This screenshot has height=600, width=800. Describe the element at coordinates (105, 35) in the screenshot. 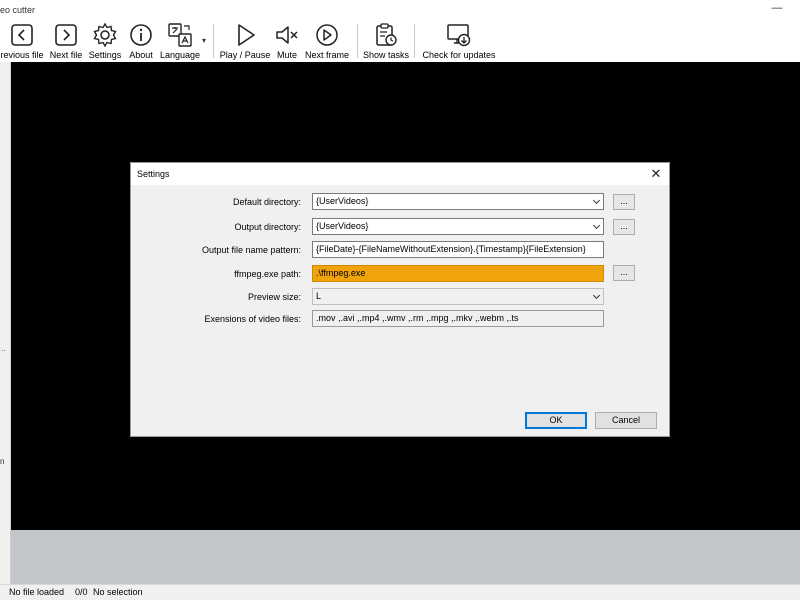

I see `gear-icon` at that location.